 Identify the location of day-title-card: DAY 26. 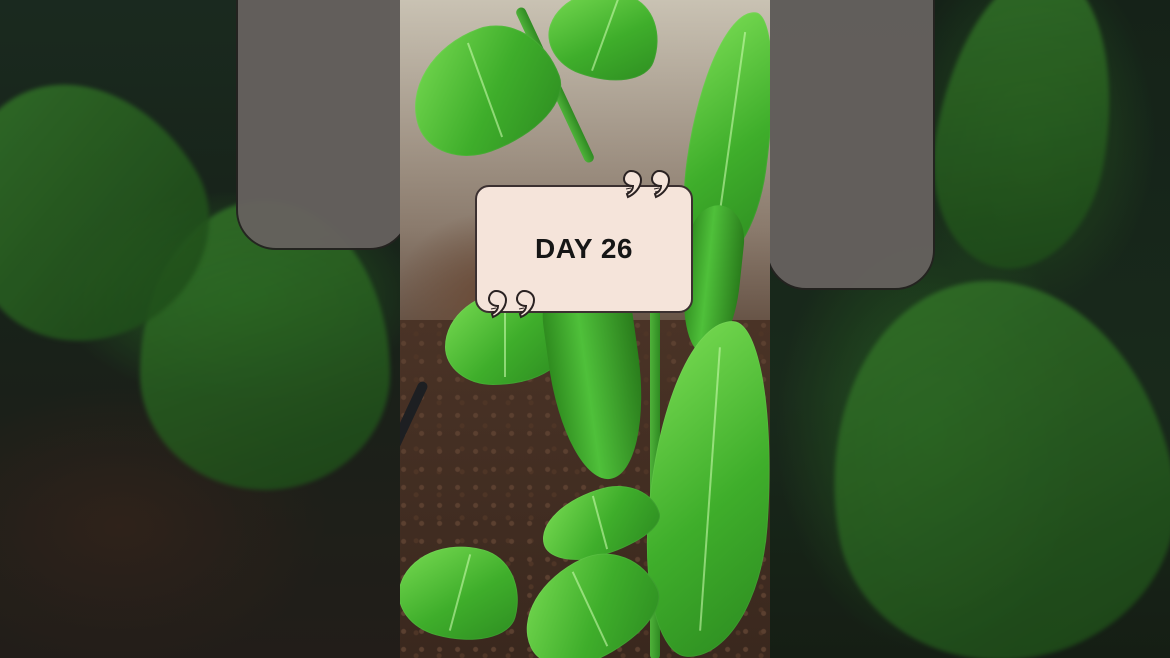
(584, 244).